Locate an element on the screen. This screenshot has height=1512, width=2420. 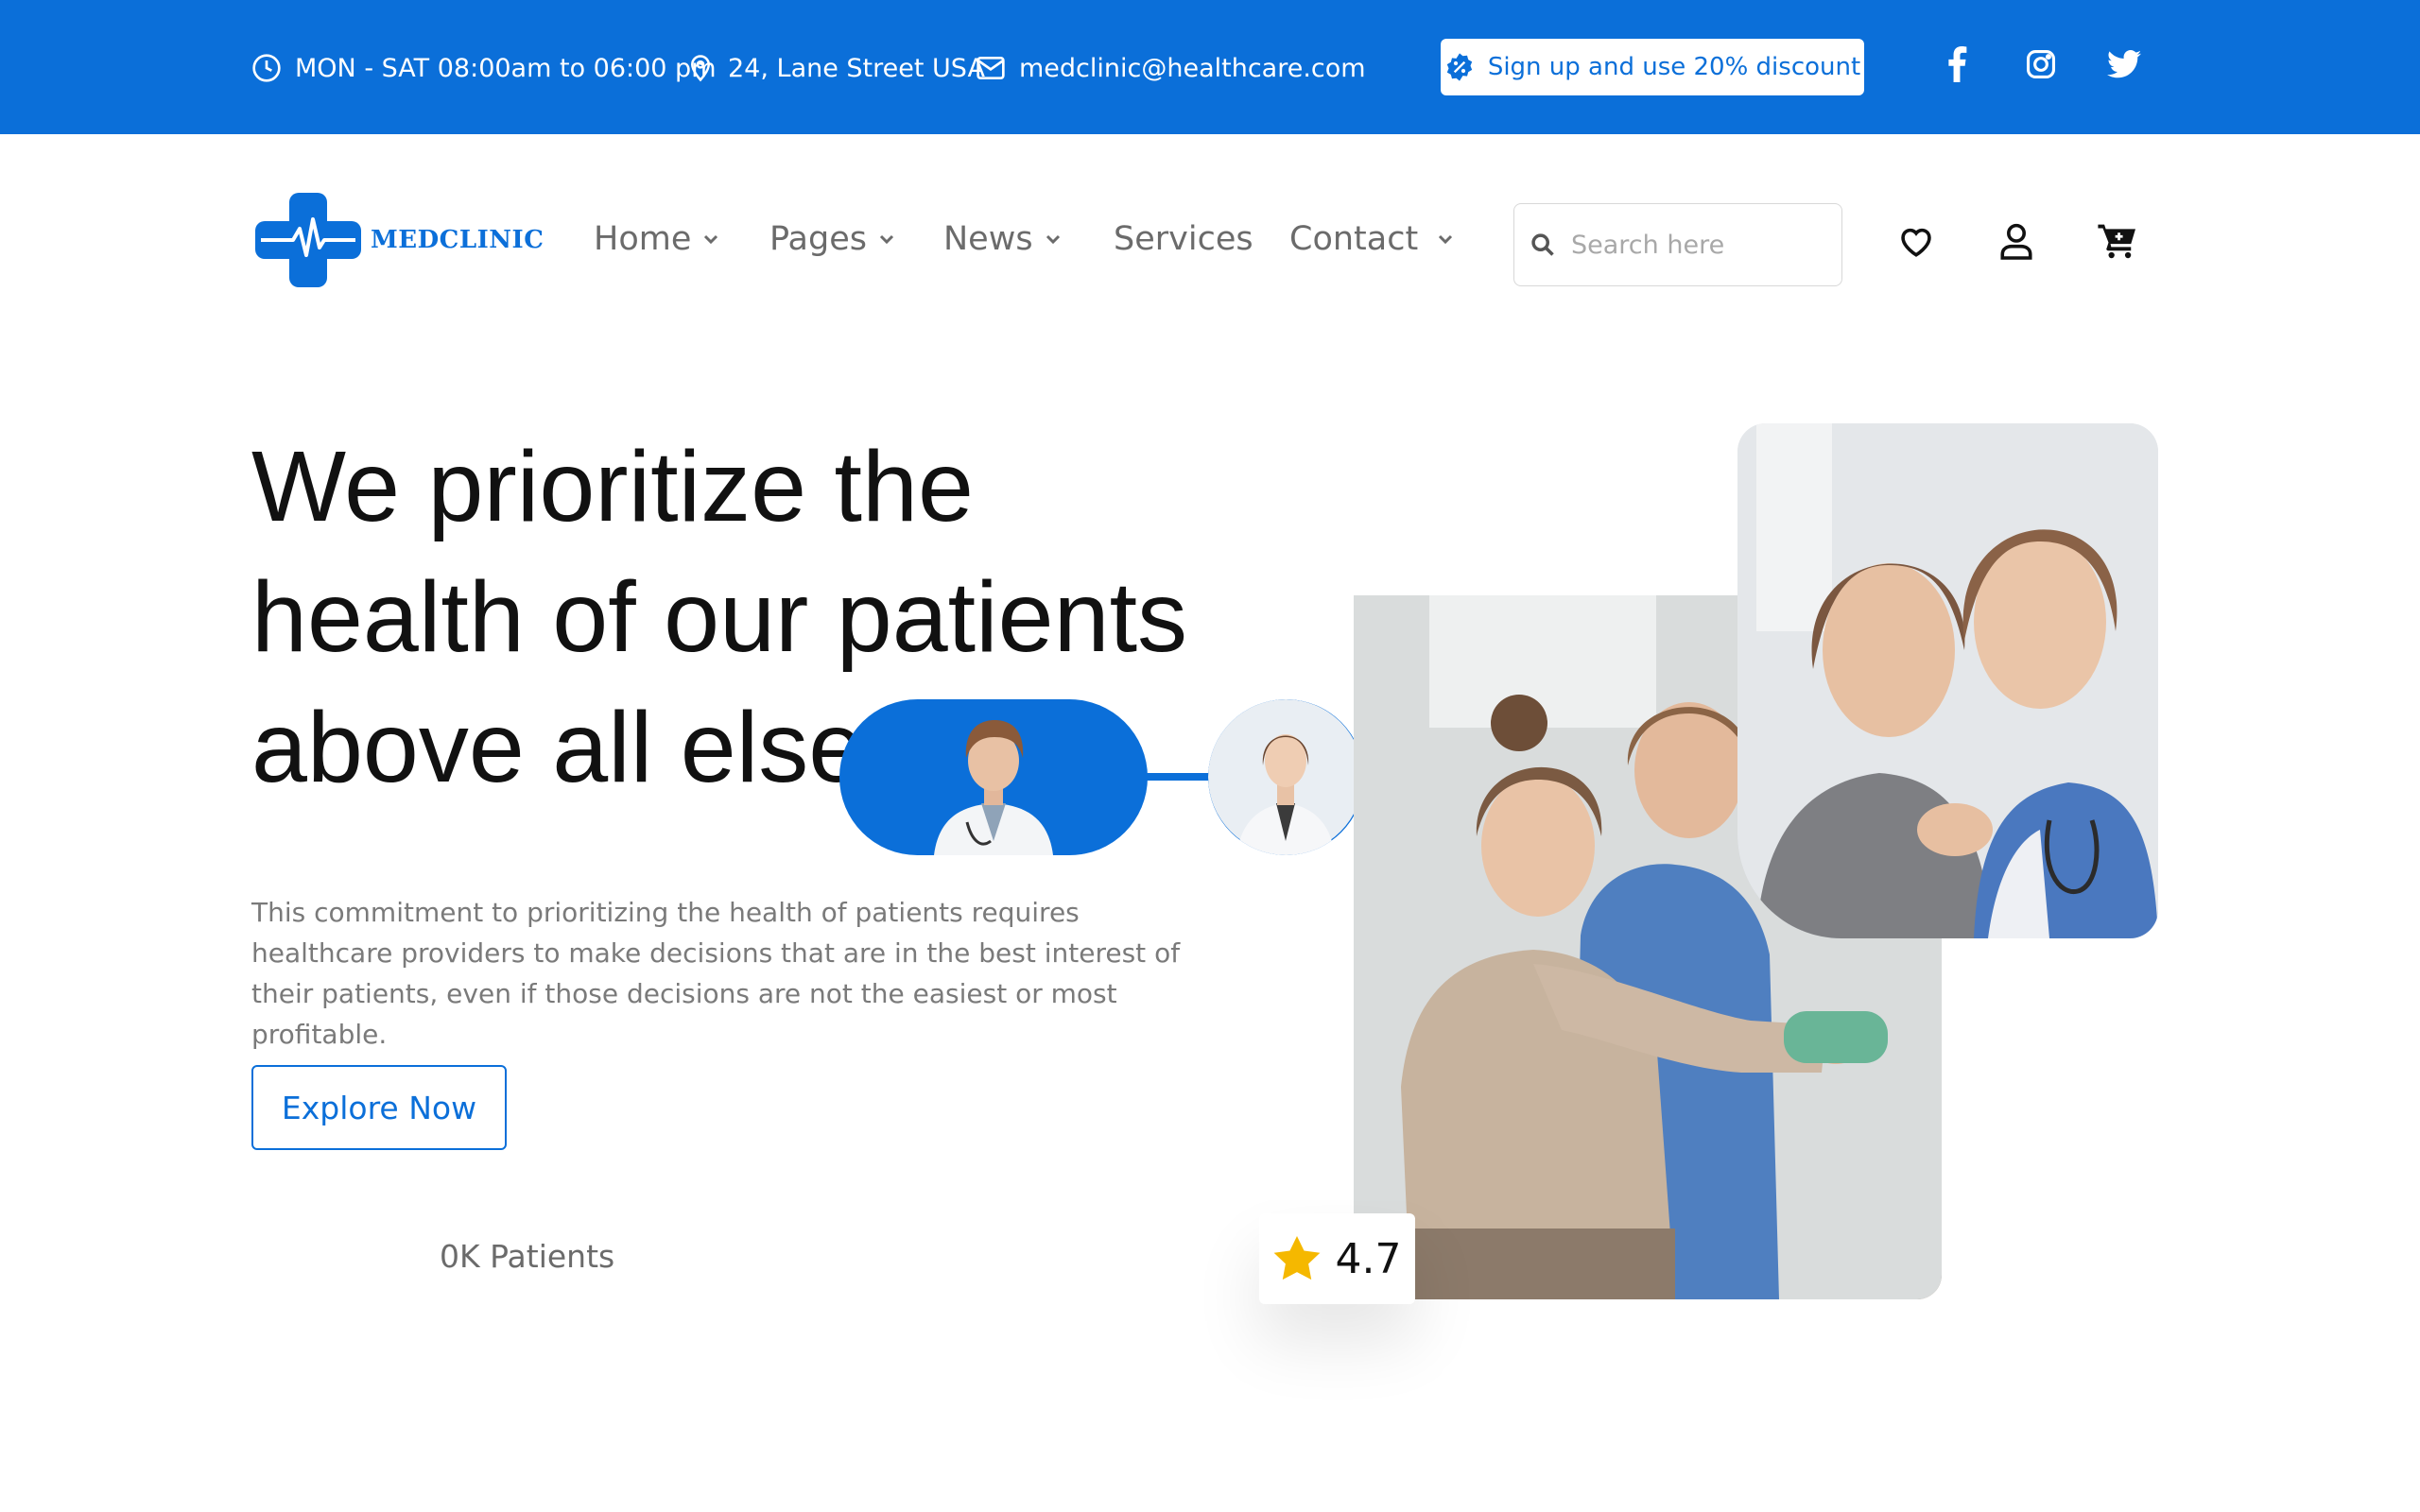
explore-now-button: Explore Now is located at coordinates (379, 1107).